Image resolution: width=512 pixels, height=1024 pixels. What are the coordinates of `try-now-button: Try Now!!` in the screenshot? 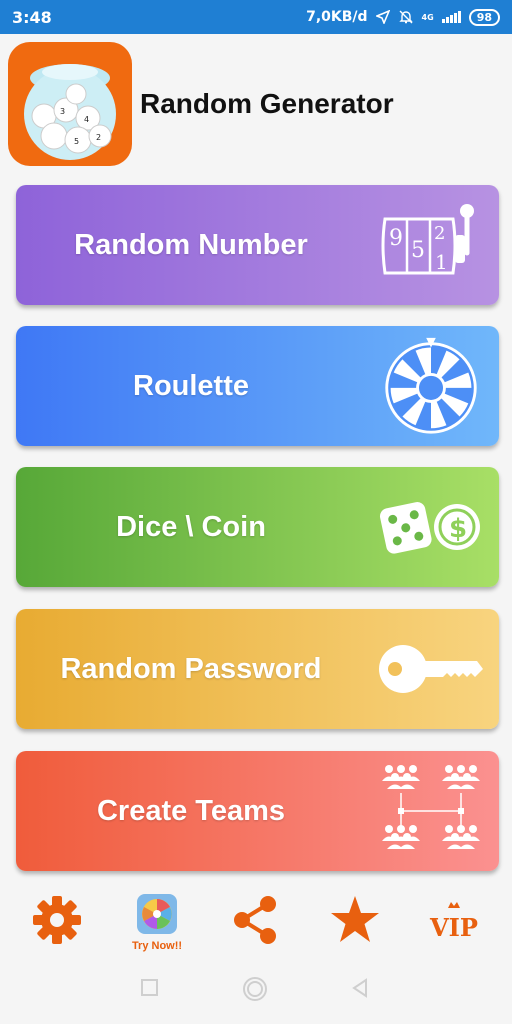 It's located at (157, 922).